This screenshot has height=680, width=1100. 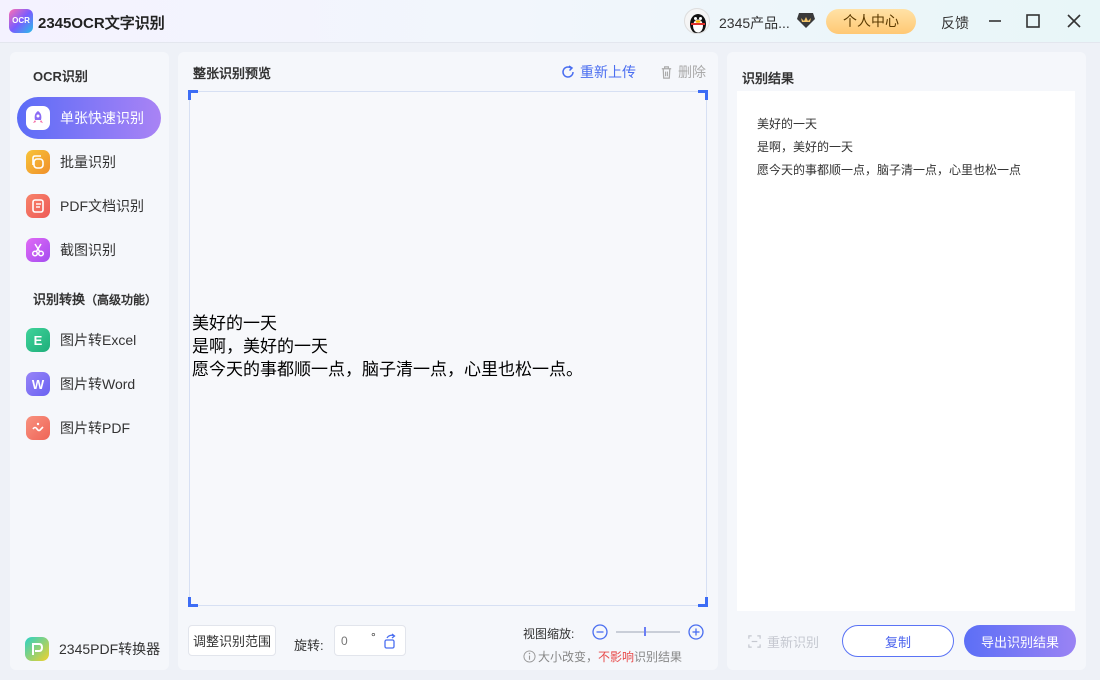 I want to click on batch-icon, so click(x=38, y=162).